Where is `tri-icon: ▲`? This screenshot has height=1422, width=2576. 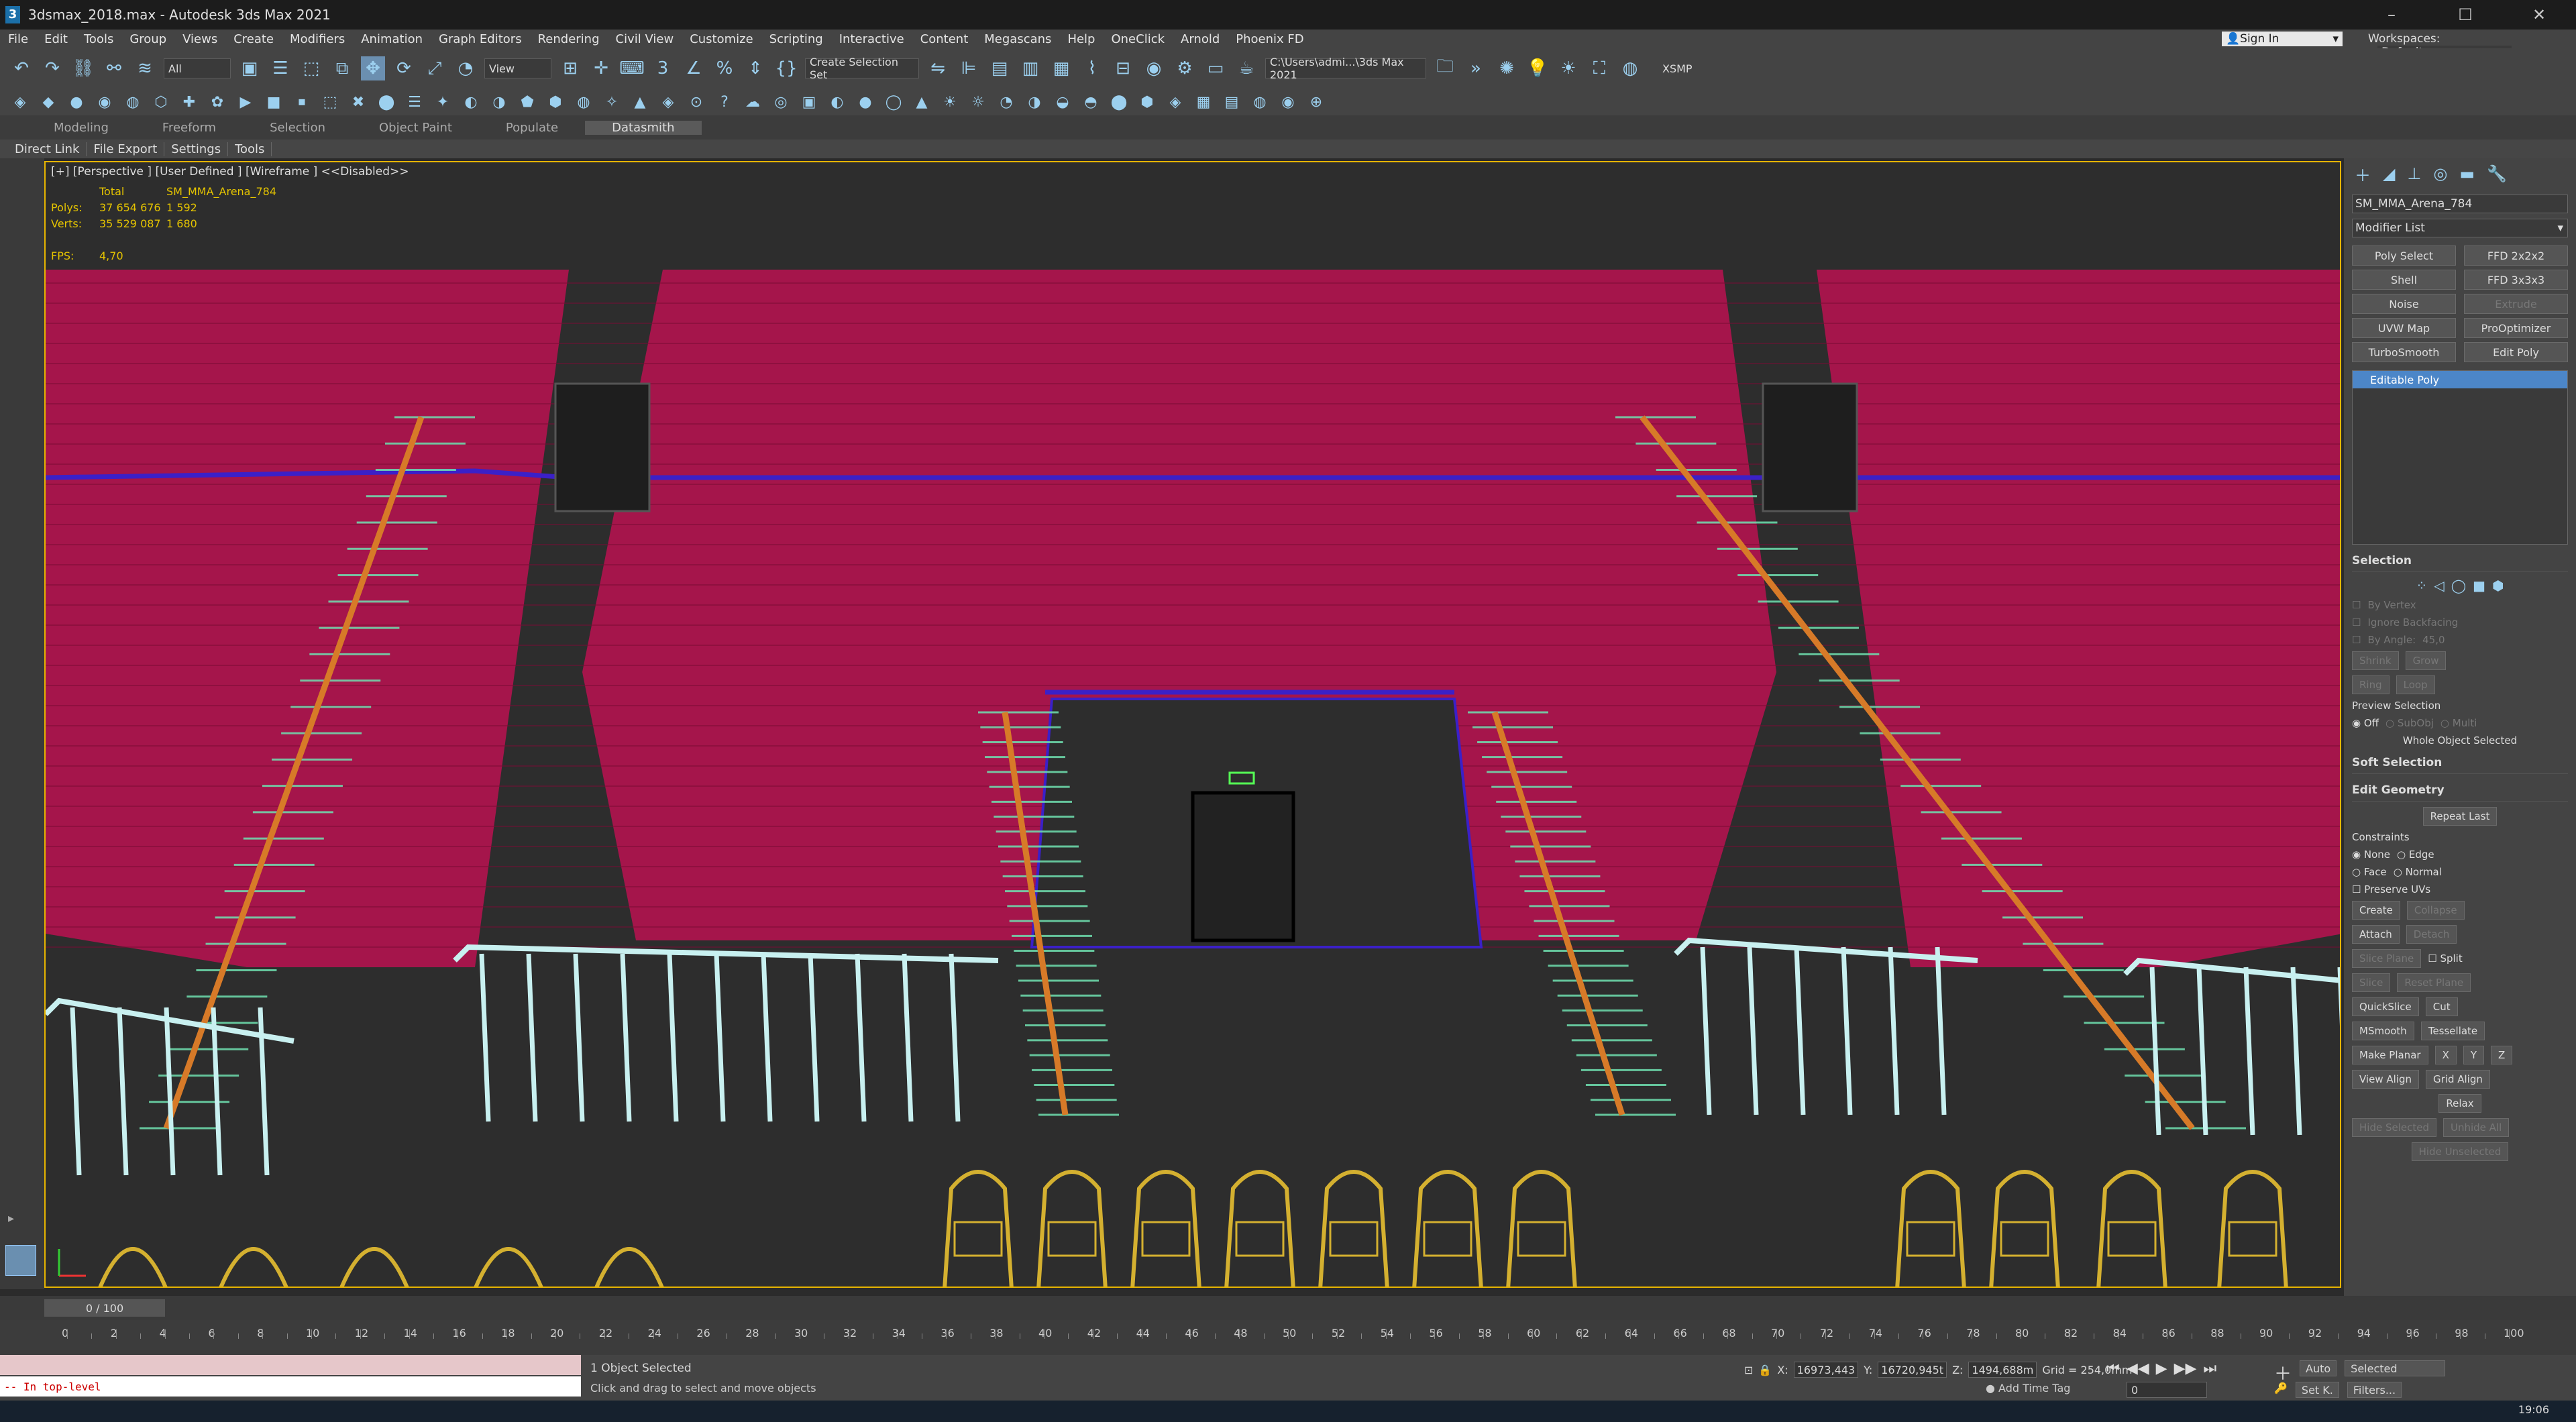 tri-icon: ▲ is located at coordinates (921, 102).